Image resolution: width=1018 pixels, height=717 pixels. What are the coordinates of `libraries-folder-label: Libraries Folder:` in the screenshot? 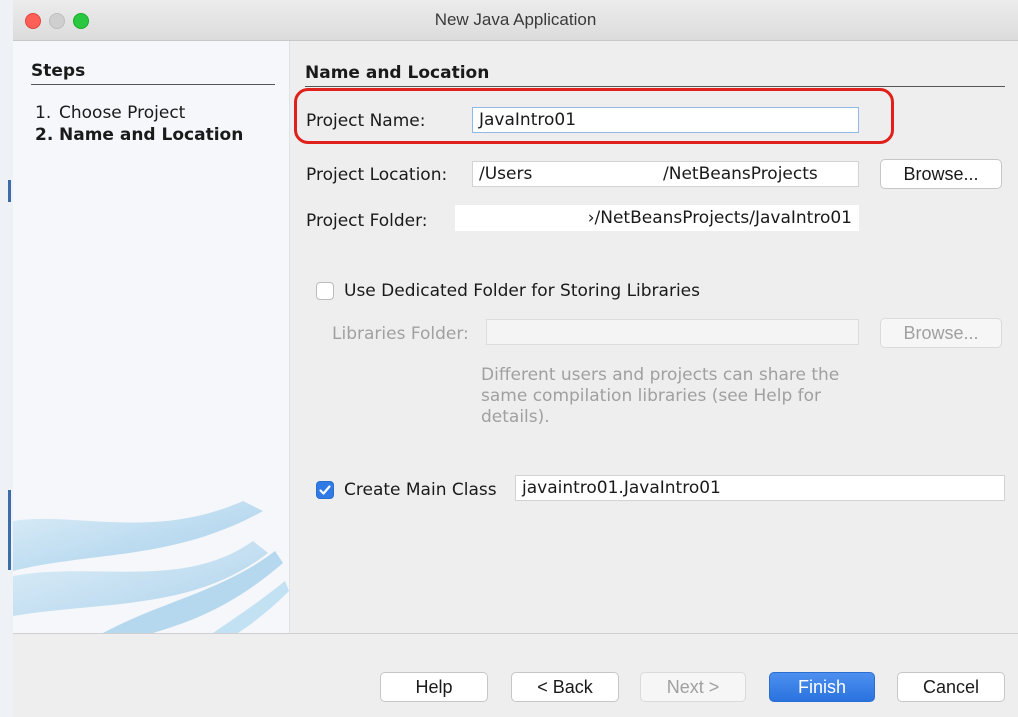 It's located at (400, 334).